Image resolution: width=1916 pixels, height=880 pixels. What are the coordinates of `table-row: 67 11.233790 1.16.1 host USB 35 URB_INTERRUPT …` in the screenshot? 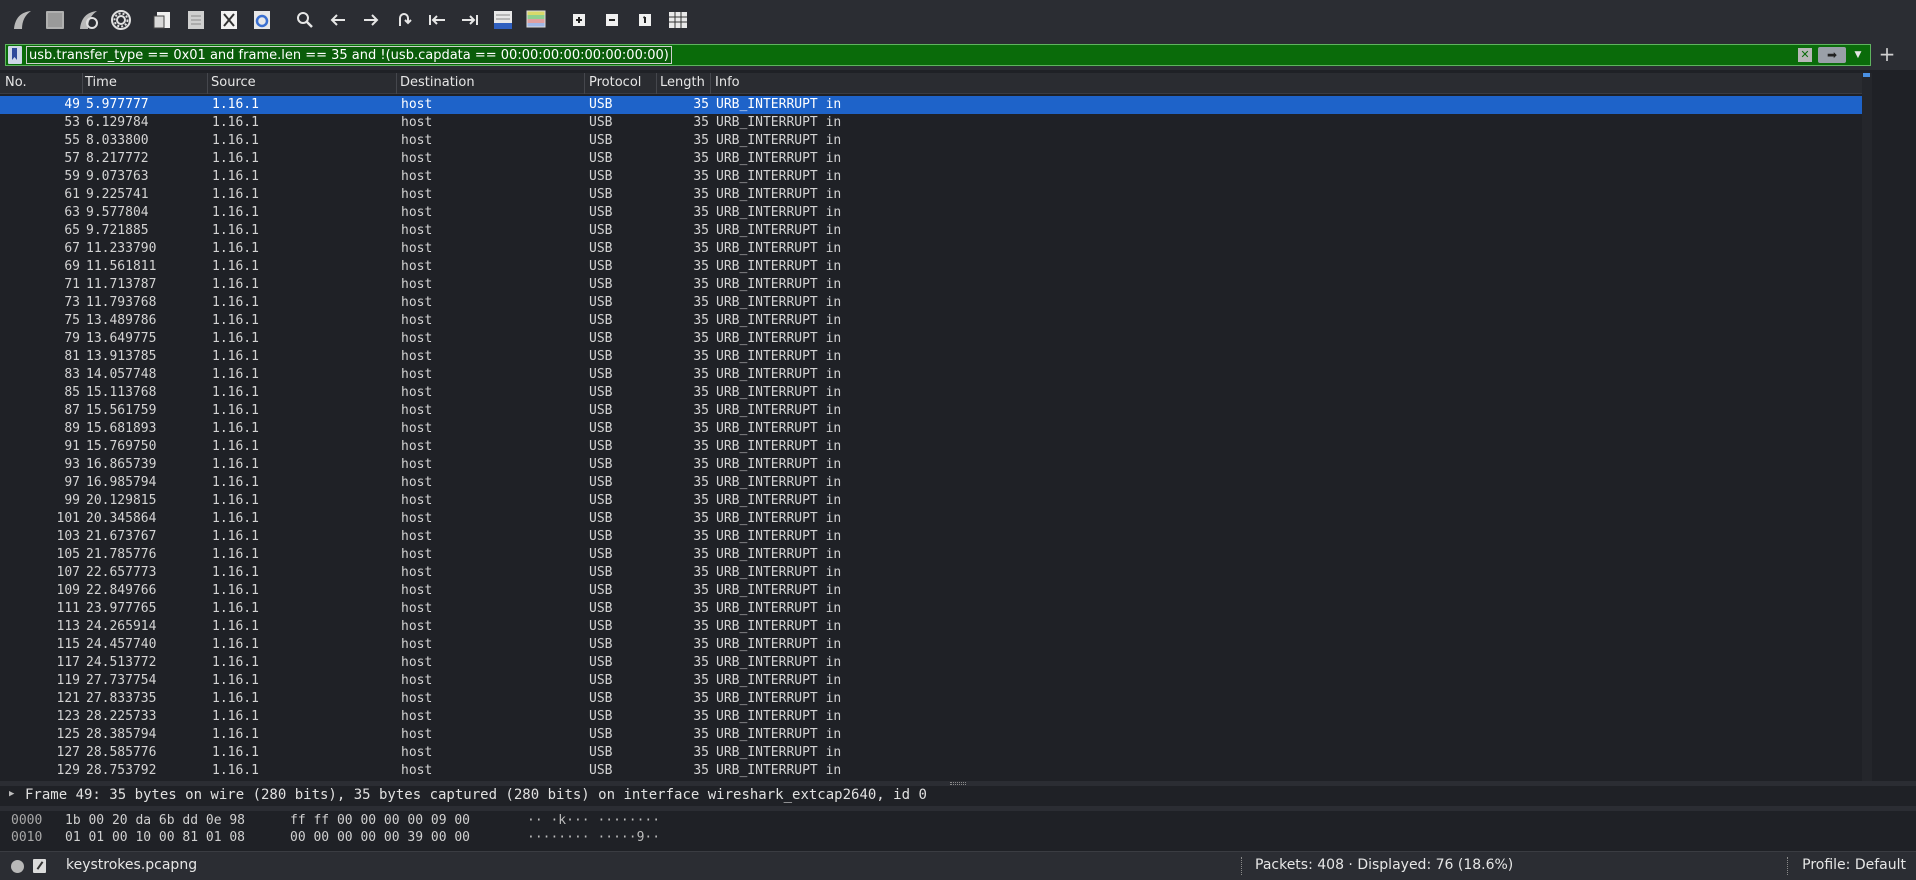 It's located at (931, 249).